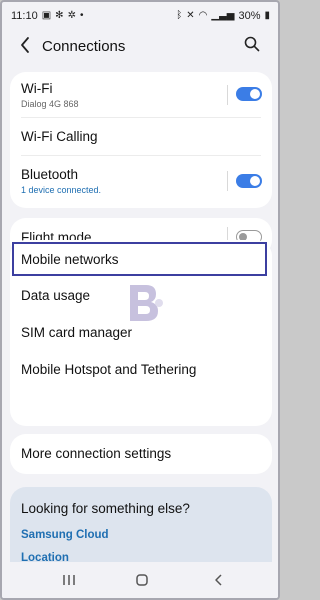 This screenshot has width=320, height=600. I want to click on sim-card-manager-label: SIM card manager, so click(77, 332).